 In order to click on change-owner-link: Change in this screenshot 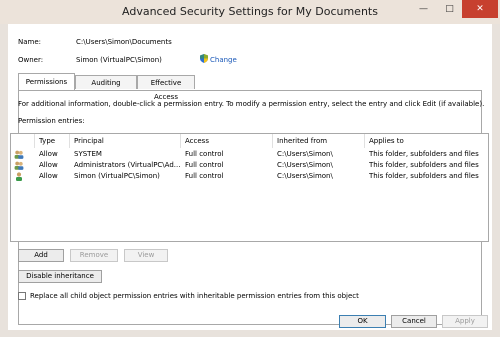, I will do `click(223, 60)`.